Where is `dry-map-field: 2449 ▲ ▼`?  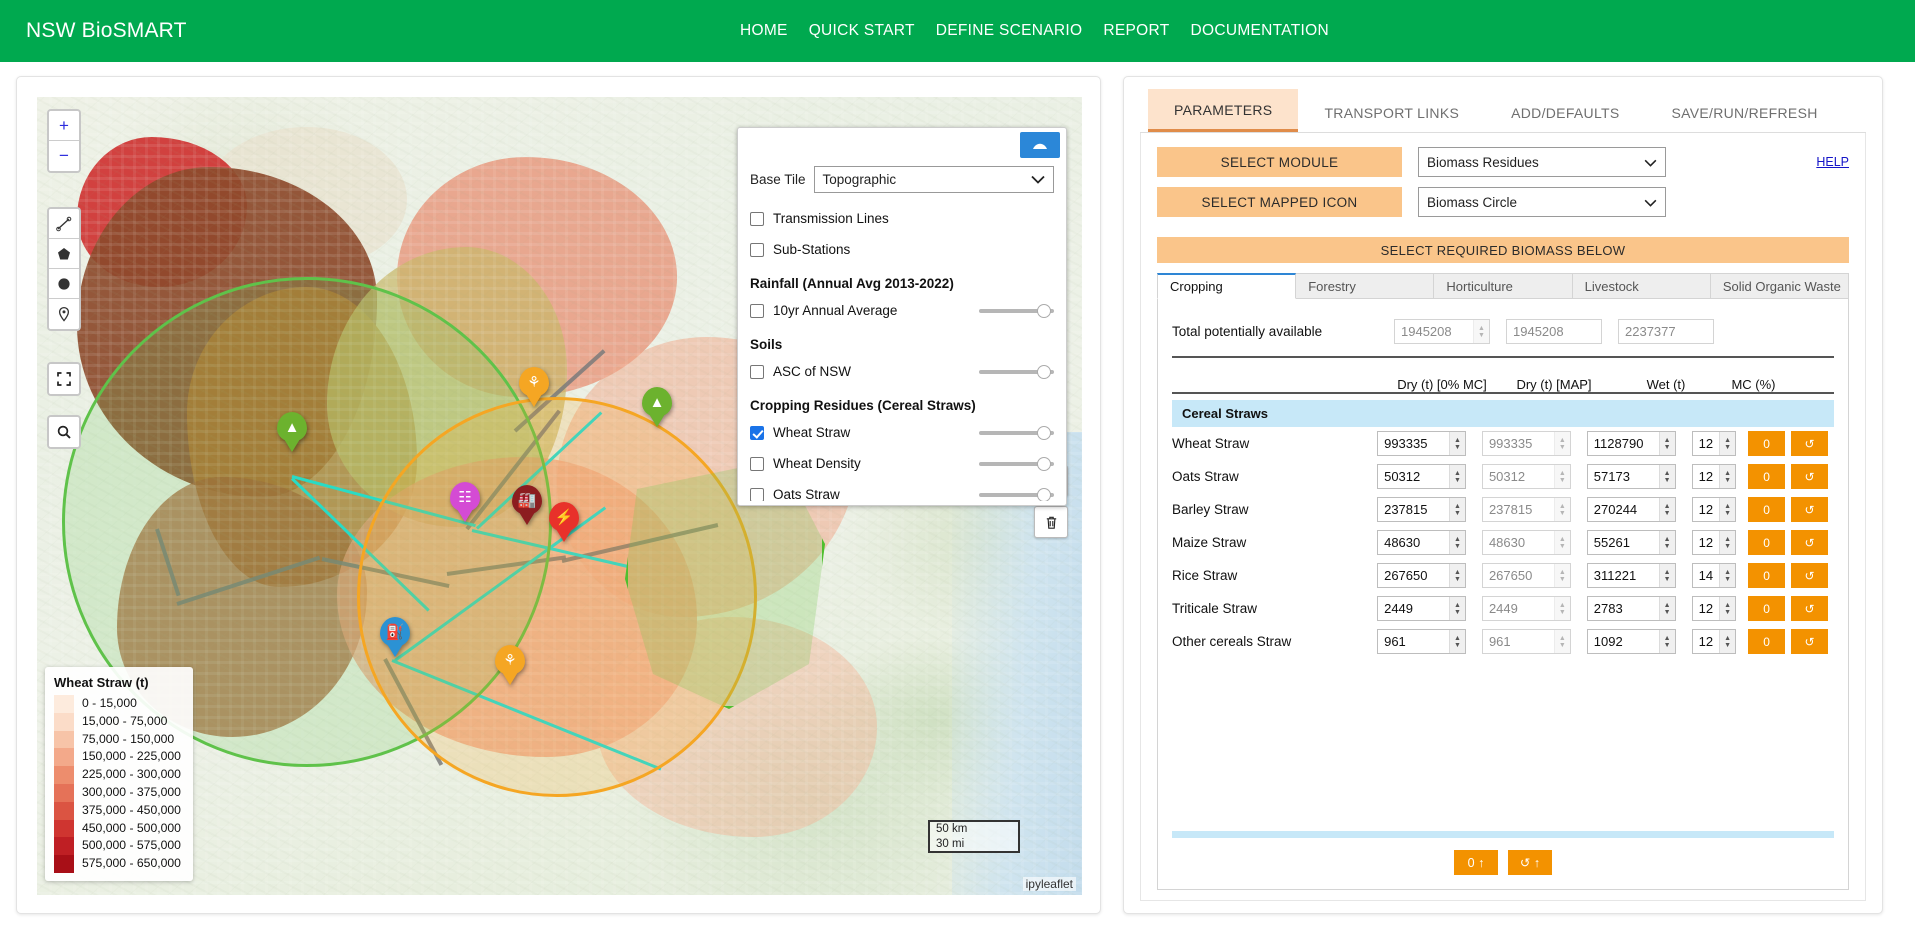
dry-map-field: 2449 ▲ ▼ is located at coordinates (1526, 608).